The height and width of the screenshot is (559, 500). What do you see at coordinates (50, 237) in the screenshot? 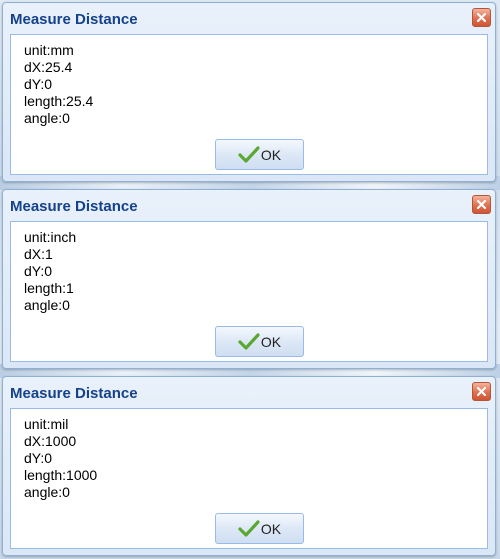
I see `unit-line: unit:inch` at bounding box center [50, 237].